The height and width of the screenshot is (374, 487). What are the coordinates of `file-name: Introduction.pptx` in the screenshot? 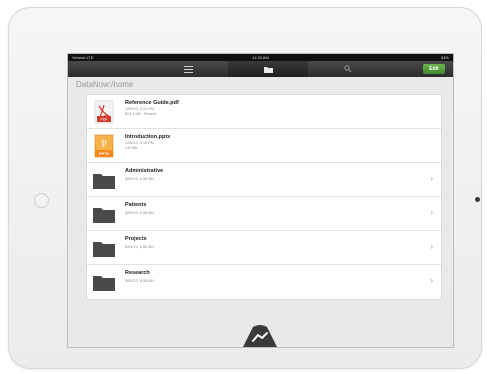 It's located at (148, 137).